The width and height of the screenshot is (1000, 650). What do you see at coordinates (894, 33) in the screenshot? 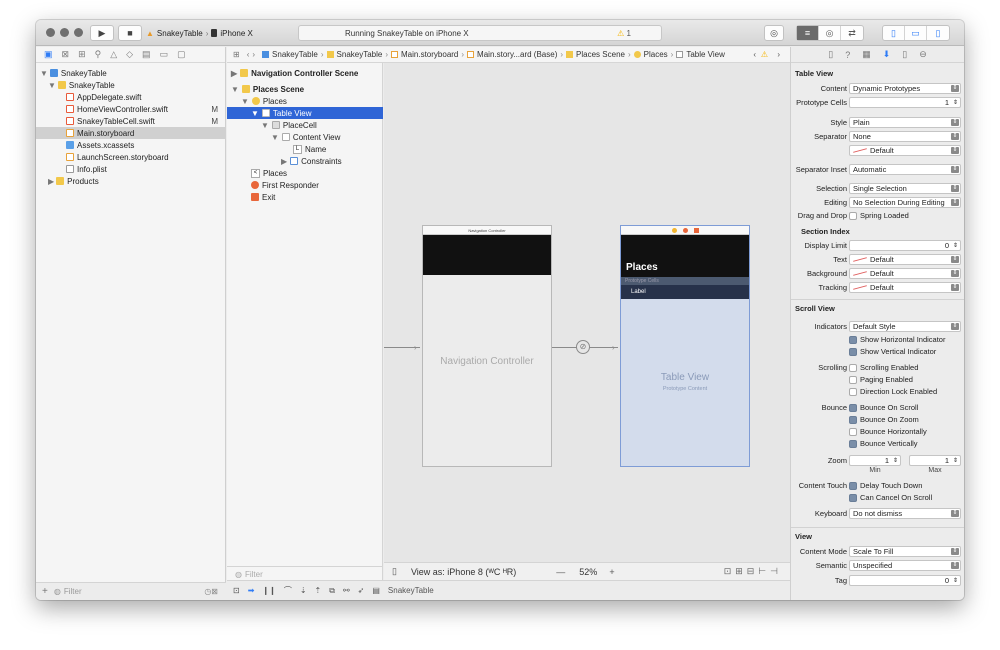
I see `navigator-toggle-icon: ▯` at bounding box center [894, 33].